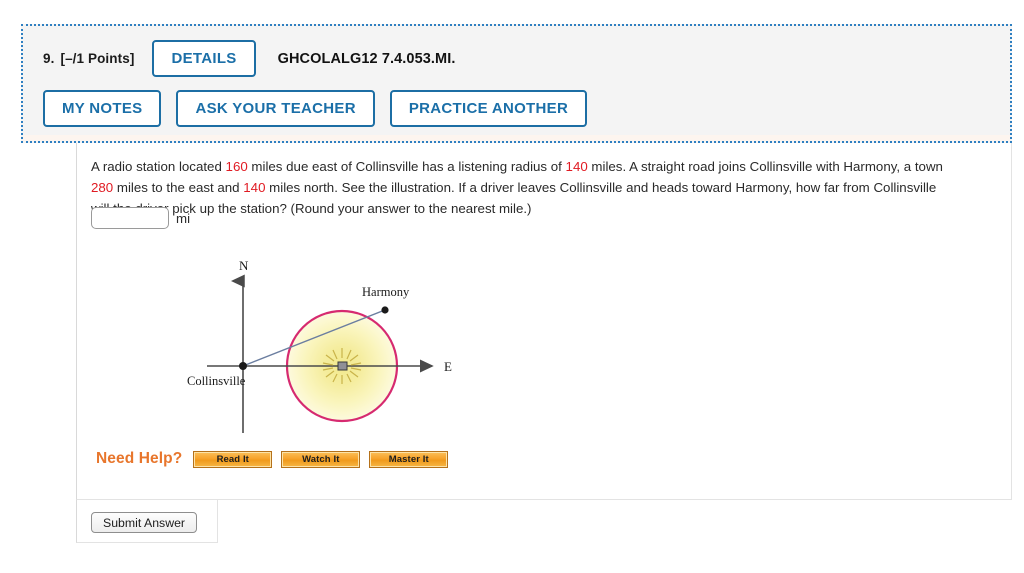 The image size is (1024, 573). Describe the element at coordinates (130, 218) in the screenshot. I see `answer-input` at that location.